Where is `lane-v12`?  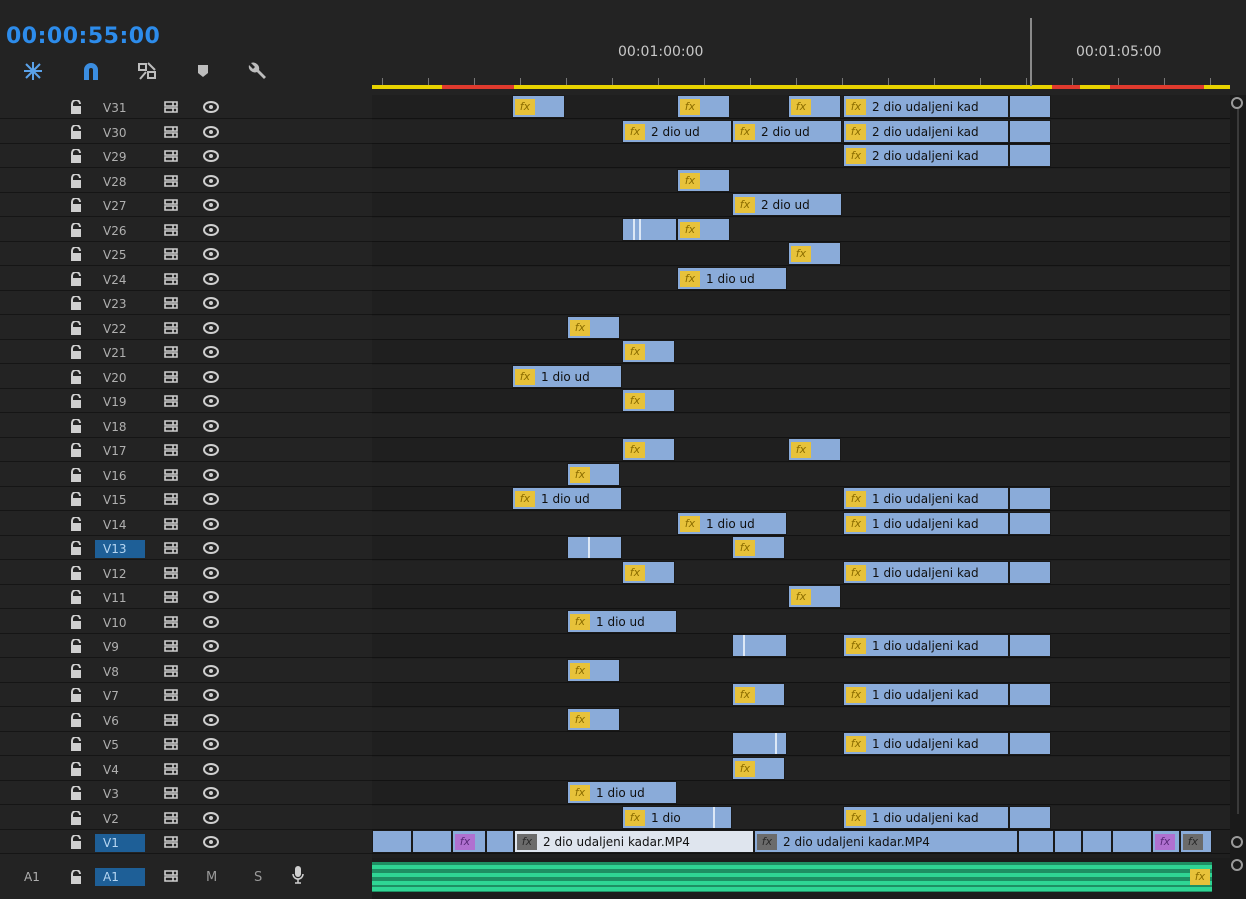 lane-v12 is located at coordinates (801, 572).